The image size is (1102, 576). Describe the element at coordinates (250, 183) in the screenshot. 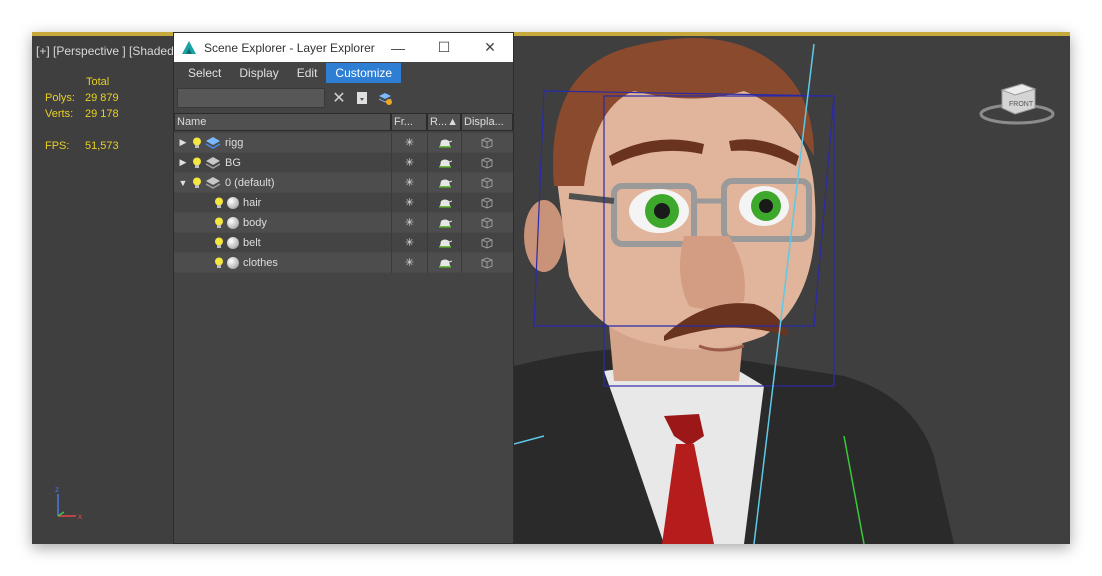

I see `layer-name: 0 (default)` at that location.